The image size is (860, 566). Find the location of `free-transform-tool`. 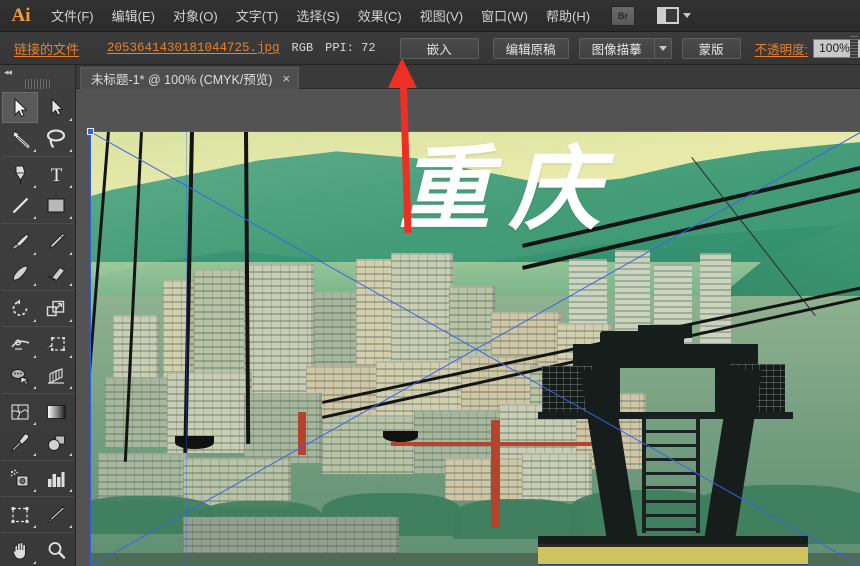

free-transform-tool is located at coordinates (56, 344).